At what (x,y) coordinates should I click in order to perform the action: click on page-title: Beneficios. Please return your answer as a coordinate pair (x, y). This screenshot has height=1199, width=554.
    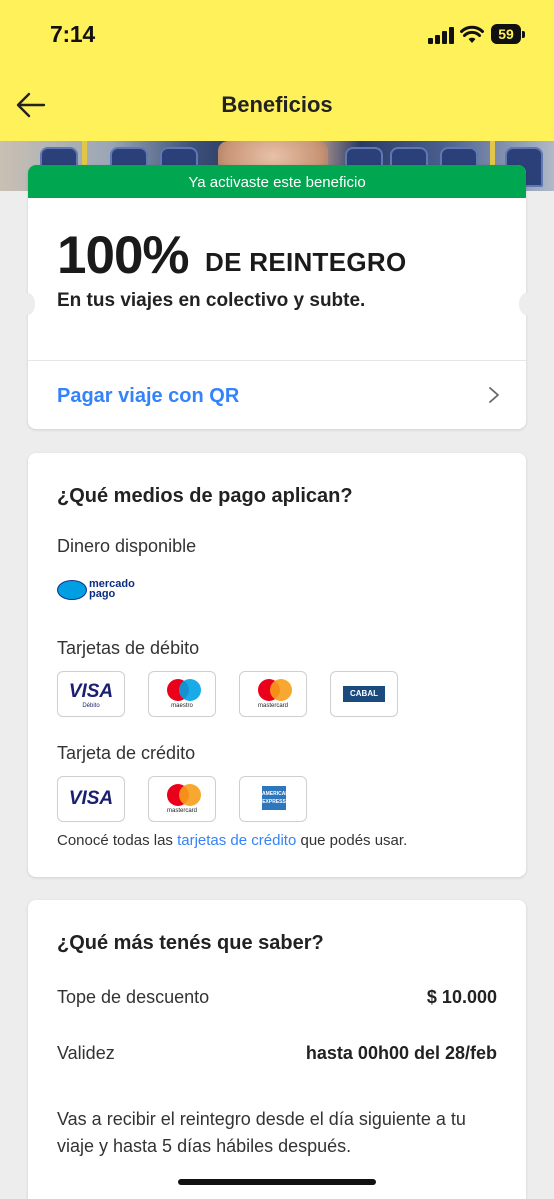
    Looking at the image, I should click on (277, 104).